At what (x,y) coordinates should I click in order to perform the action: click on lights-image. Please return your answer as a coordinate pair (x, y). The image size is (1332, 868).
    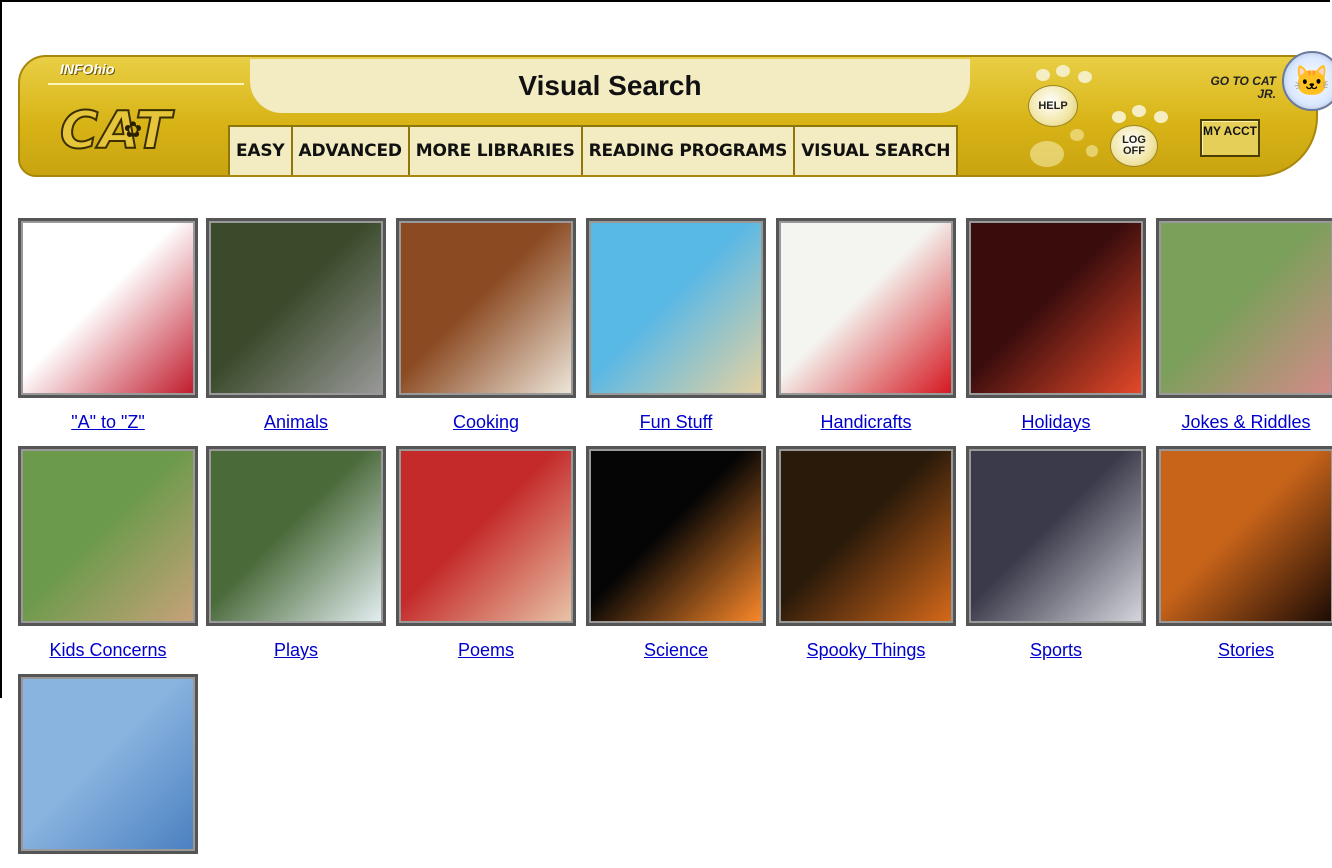
    Looking at the image, I should click on (1056, 308).